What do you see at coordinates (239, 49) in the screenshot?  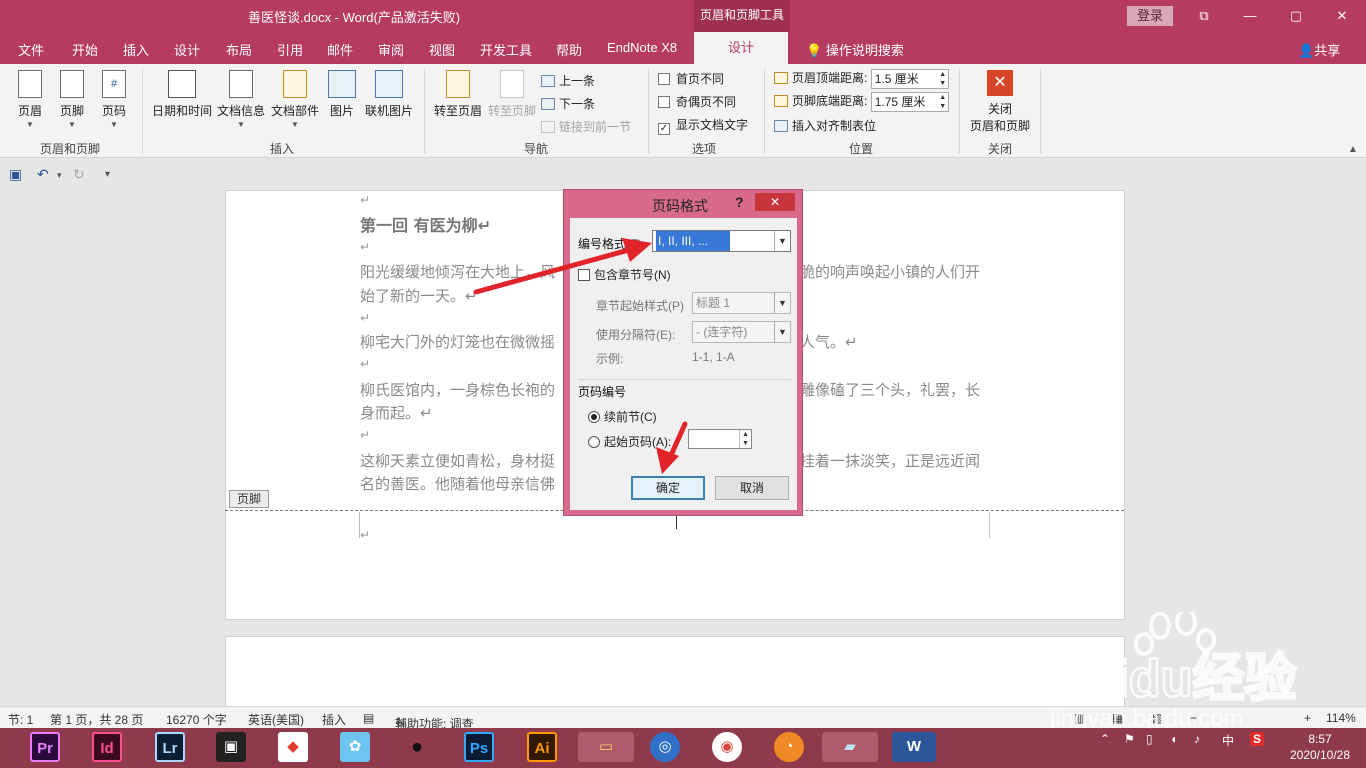 I see `tab-layout: 布局` at bounding box center [239, 49].